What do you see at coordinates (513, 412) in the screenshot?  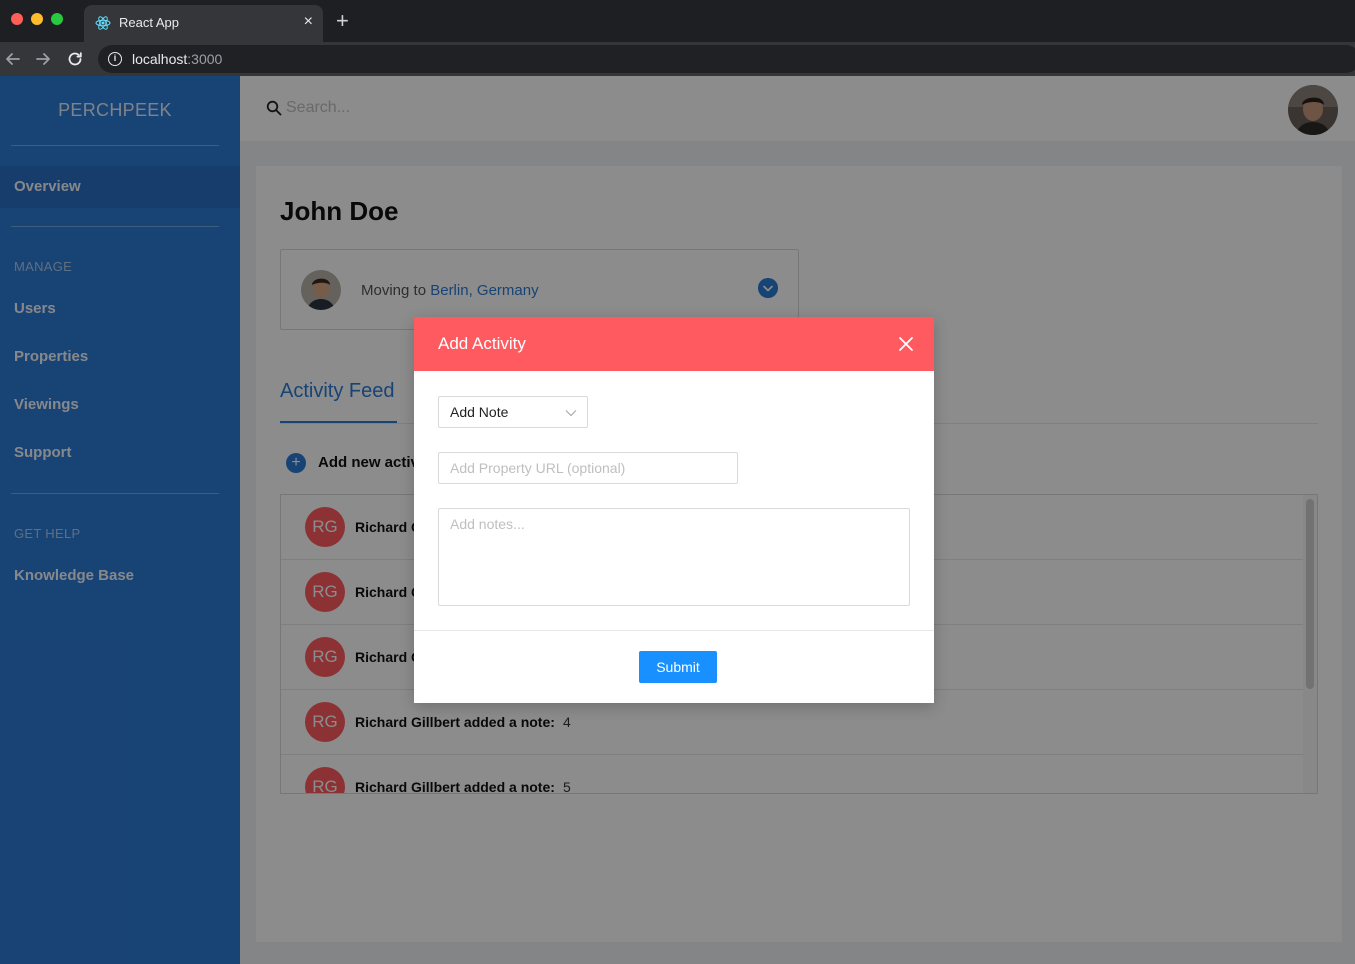 I see `activity-type-select: Add Note` at bounding box center [513, 412].